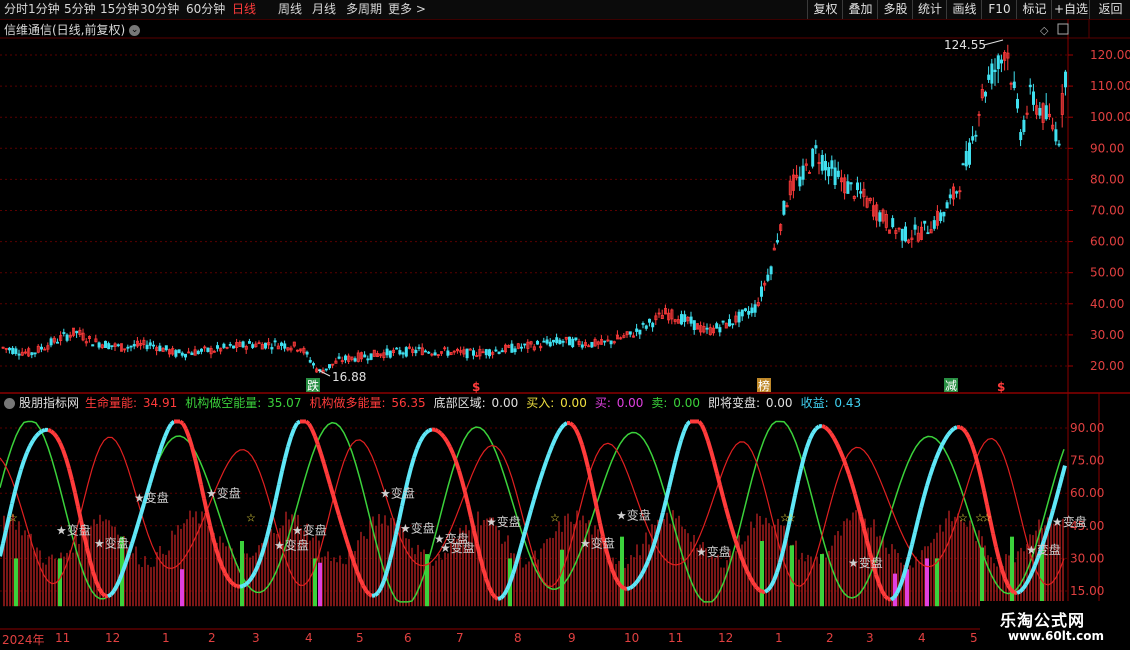 The height and width of the screenshot is (650, 1130). Describe the element at coordinates (1055, 625) in the screenshot. I see `watermark: 乐淘公式网 www.60lt.com` at that location.